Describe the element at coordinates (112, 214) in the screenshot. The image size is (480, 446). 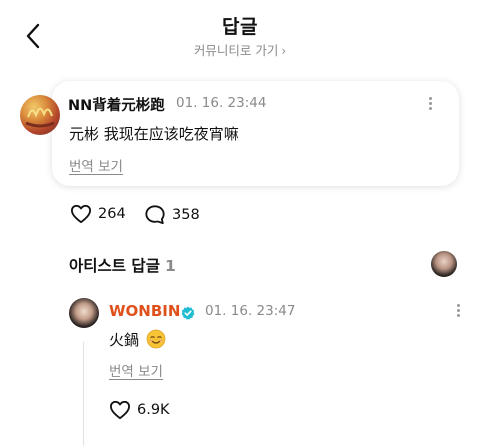
I see `post-like-count: 264` at that location.